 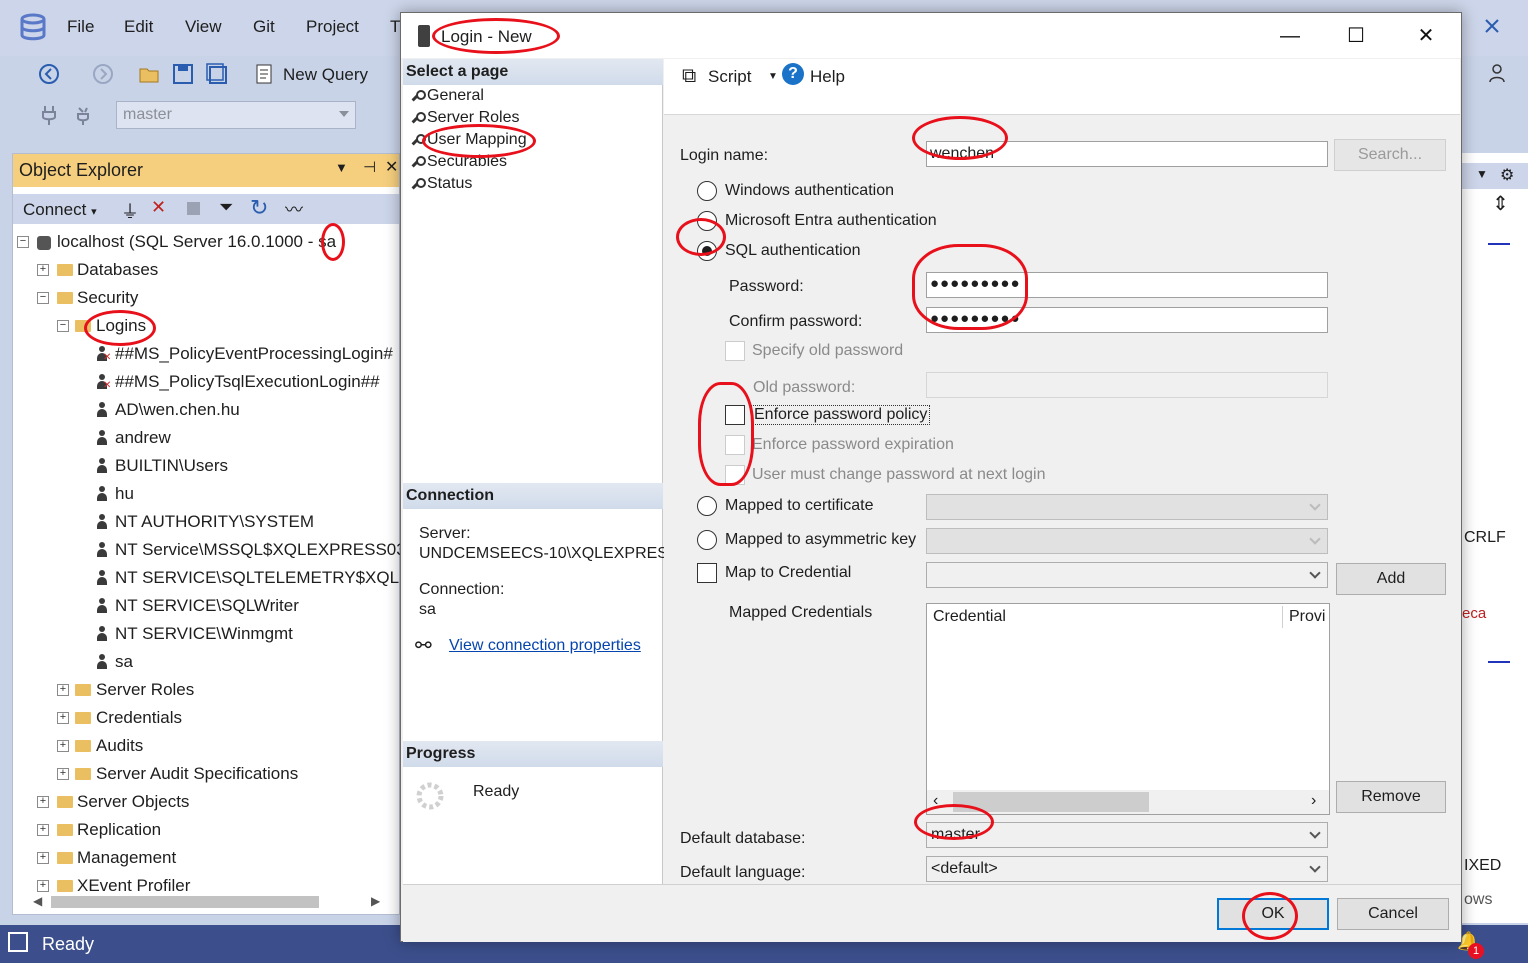 What do you see at coordinates (449, 184) in the screenshot?
I see `page-item-status: Status` at bounding box center [449, 184].